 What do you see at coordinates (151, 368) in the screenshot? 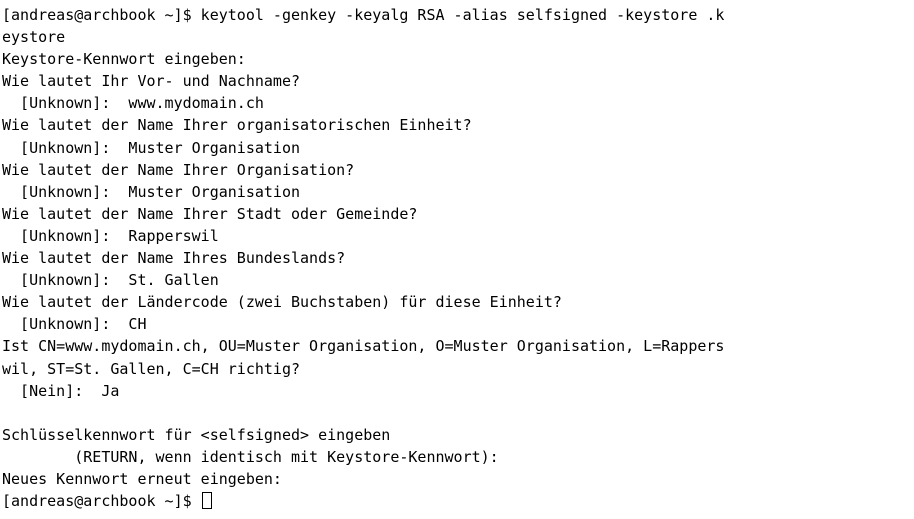
I see `terminal-line-confirm-question-wrap: wil, ST=St. Gallen, C=CH richtig?` at bounding box center [151, 368].